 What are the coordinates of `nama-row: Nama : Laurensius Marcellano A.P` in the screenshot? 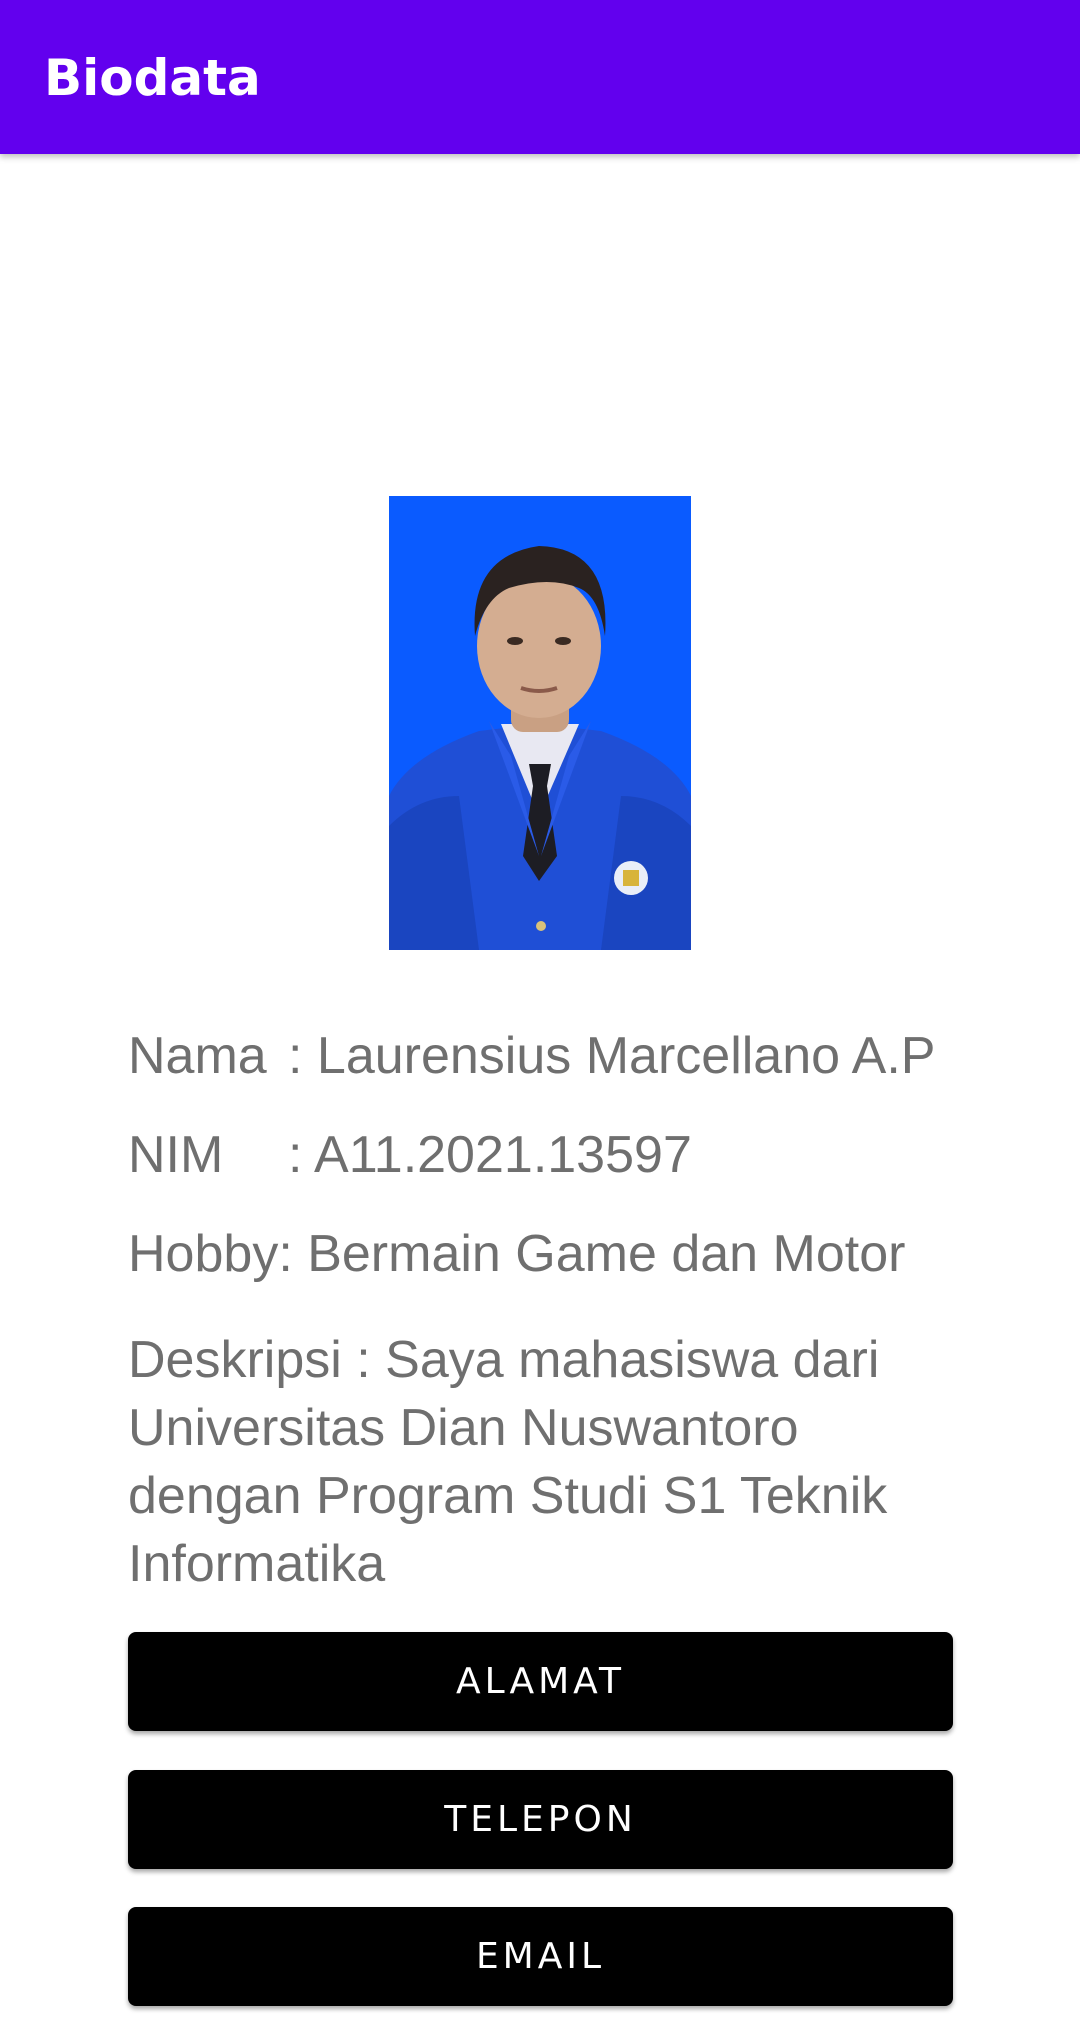 It's located at (531, 1056).